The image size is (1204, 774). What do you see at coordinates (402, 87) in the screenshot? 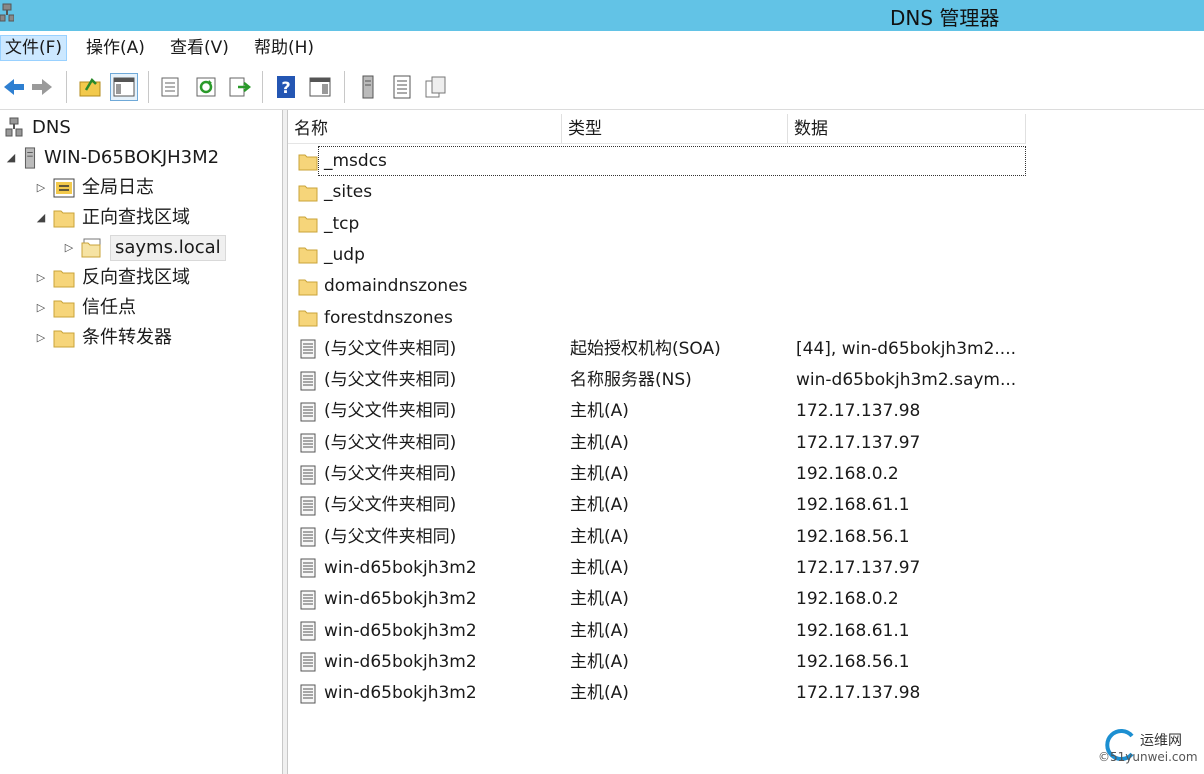
I see `list-icon` at bounding box center [402, 87].